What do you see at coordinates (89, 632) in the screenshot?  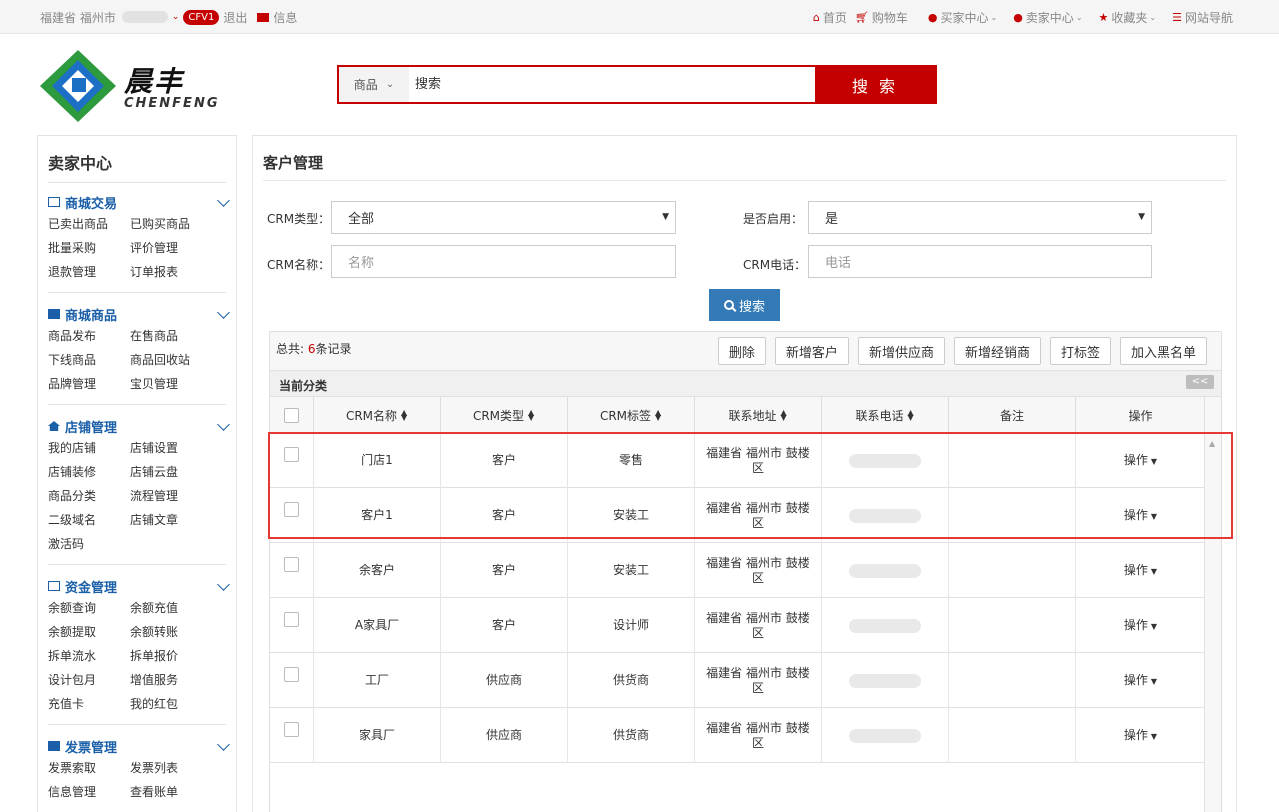 I see `sidebar-item: 余额提取` at bounding box center [89, 632].